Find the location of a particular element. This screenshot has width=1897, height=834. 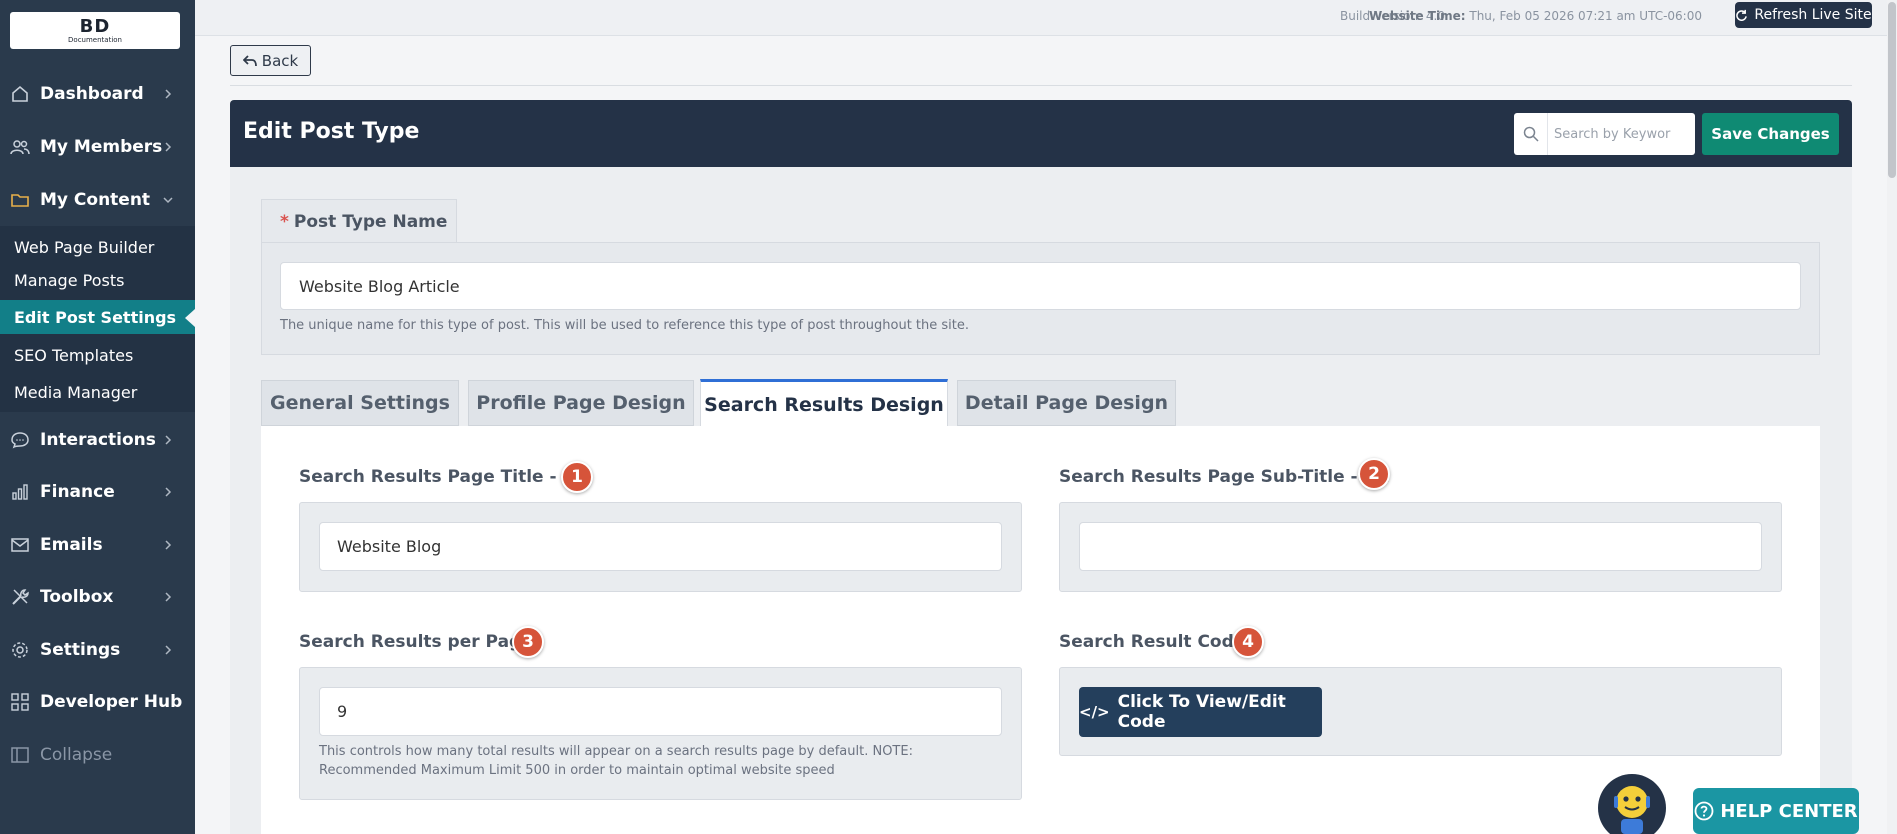

logo-subtext: Documentation is located at coordinates (95, 39).